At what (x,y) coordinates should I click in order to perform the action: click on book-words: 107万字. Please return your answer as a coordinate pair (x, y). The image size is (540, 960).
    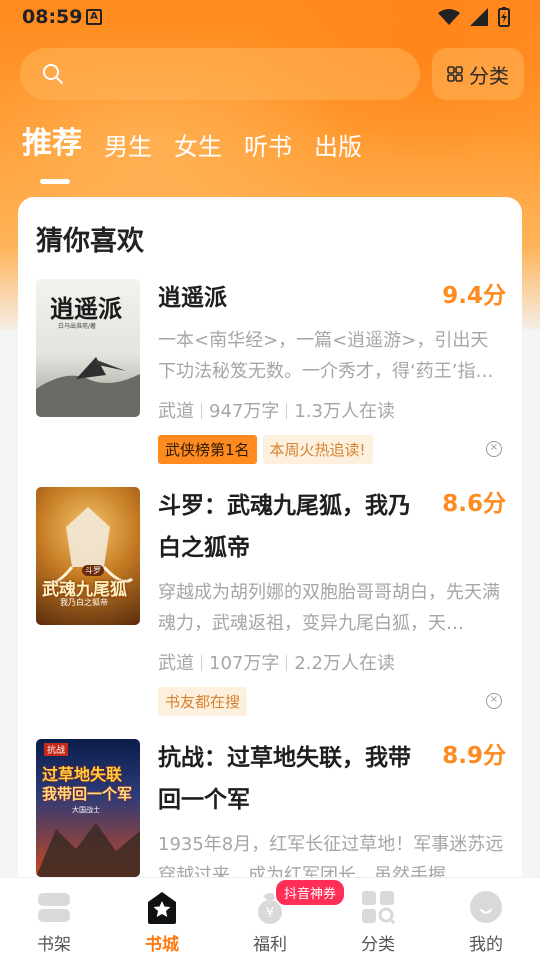
    Looking at the image, I should click on (244, 663).